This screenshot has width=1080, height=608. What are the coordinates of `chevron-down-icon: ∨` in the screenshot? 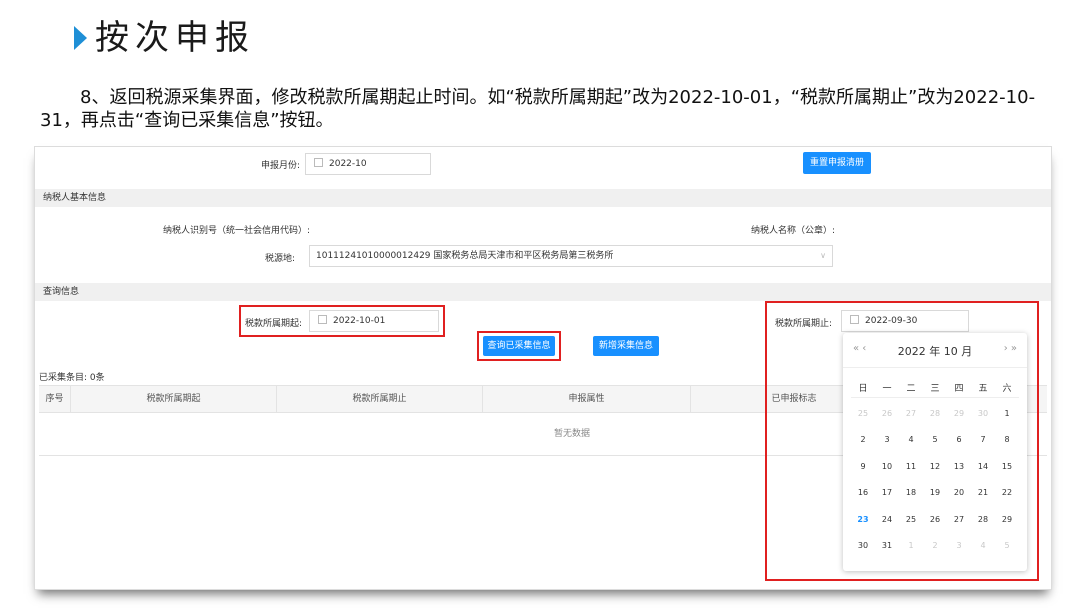 It's located at (823, 255).